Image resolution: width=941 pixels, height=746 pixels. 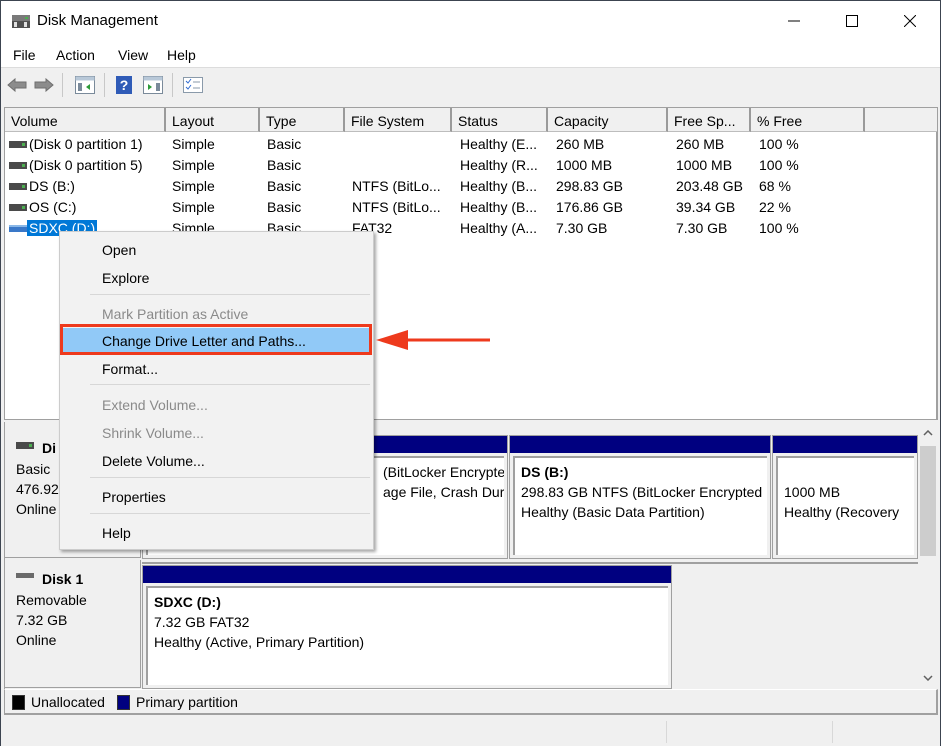 What do you see at coordinates (49, 448) in the screenshot?
I see `disk-0-name: Di` at bounding box center [49, 448].